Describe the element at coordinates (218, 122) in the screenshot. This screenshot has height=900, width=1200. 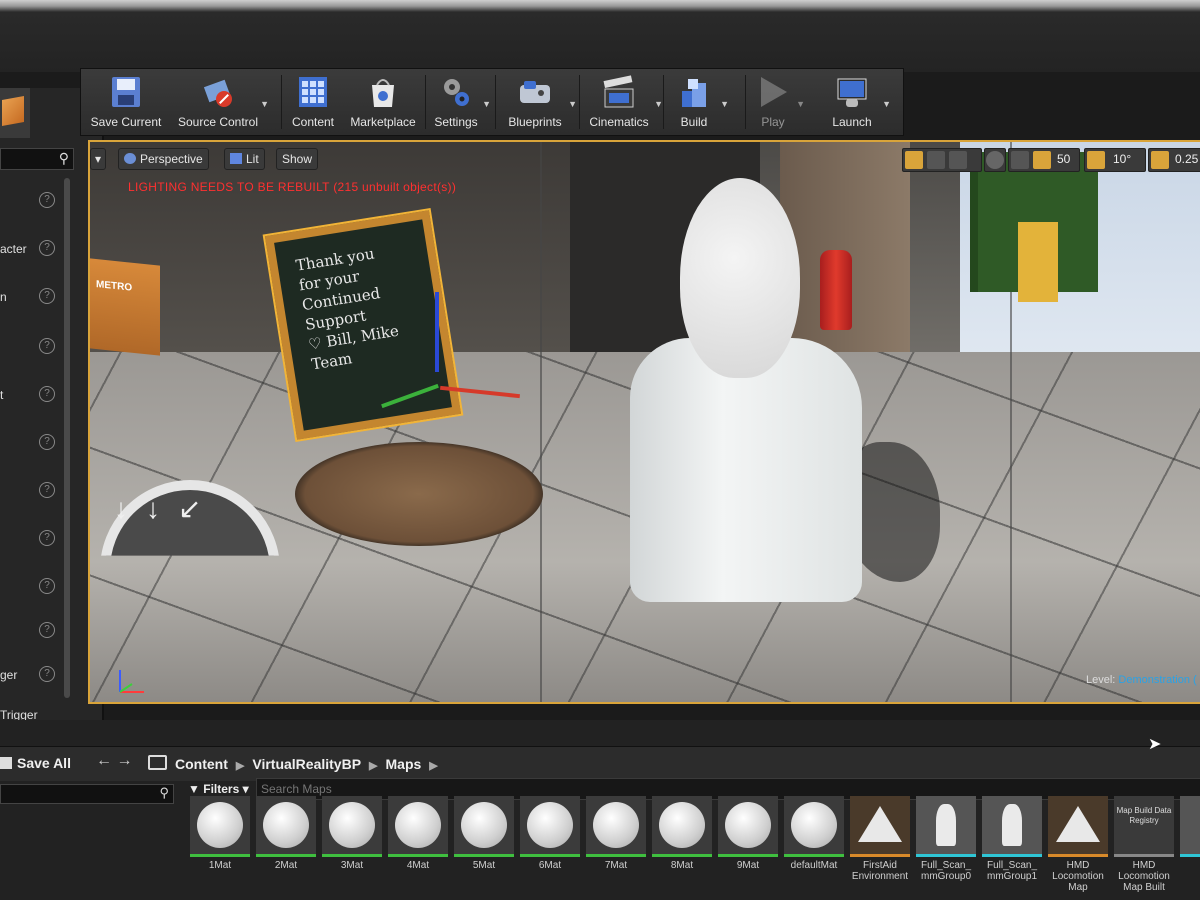
I see `source-control-label: Source Control` at that location.